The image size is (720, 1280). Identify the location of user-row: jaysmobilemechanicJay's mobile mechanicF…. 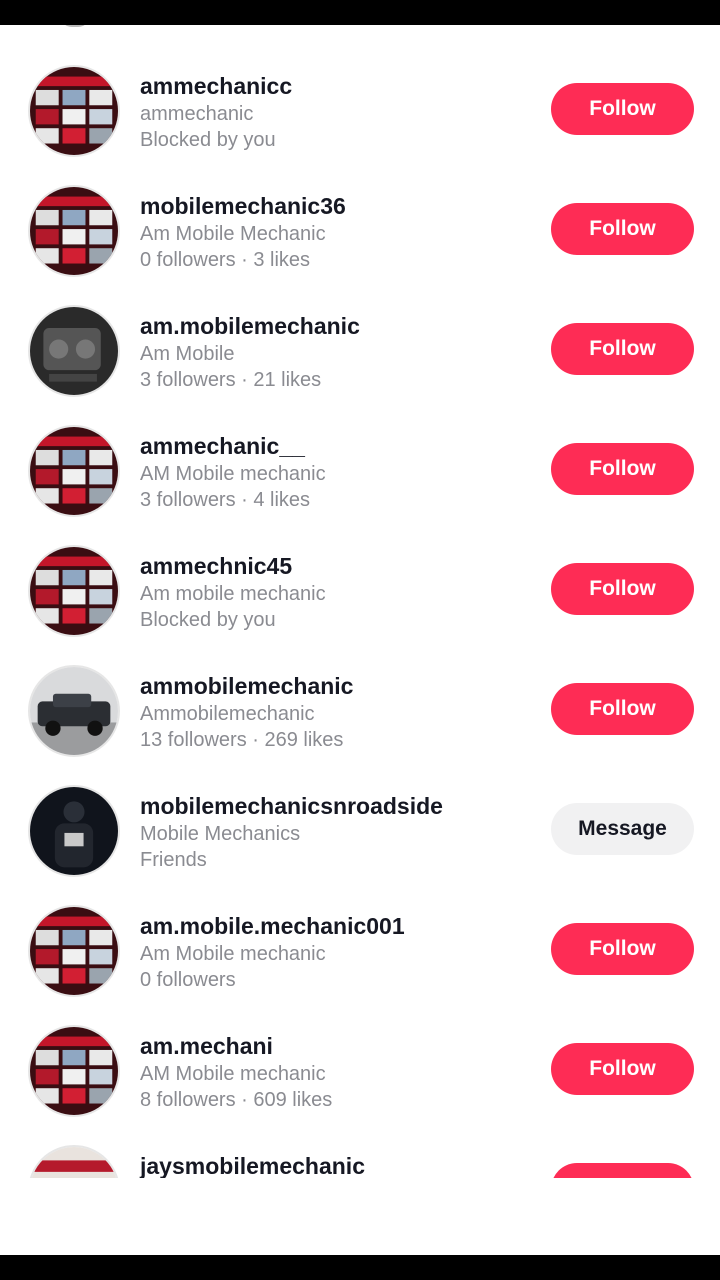
(360, 1157).